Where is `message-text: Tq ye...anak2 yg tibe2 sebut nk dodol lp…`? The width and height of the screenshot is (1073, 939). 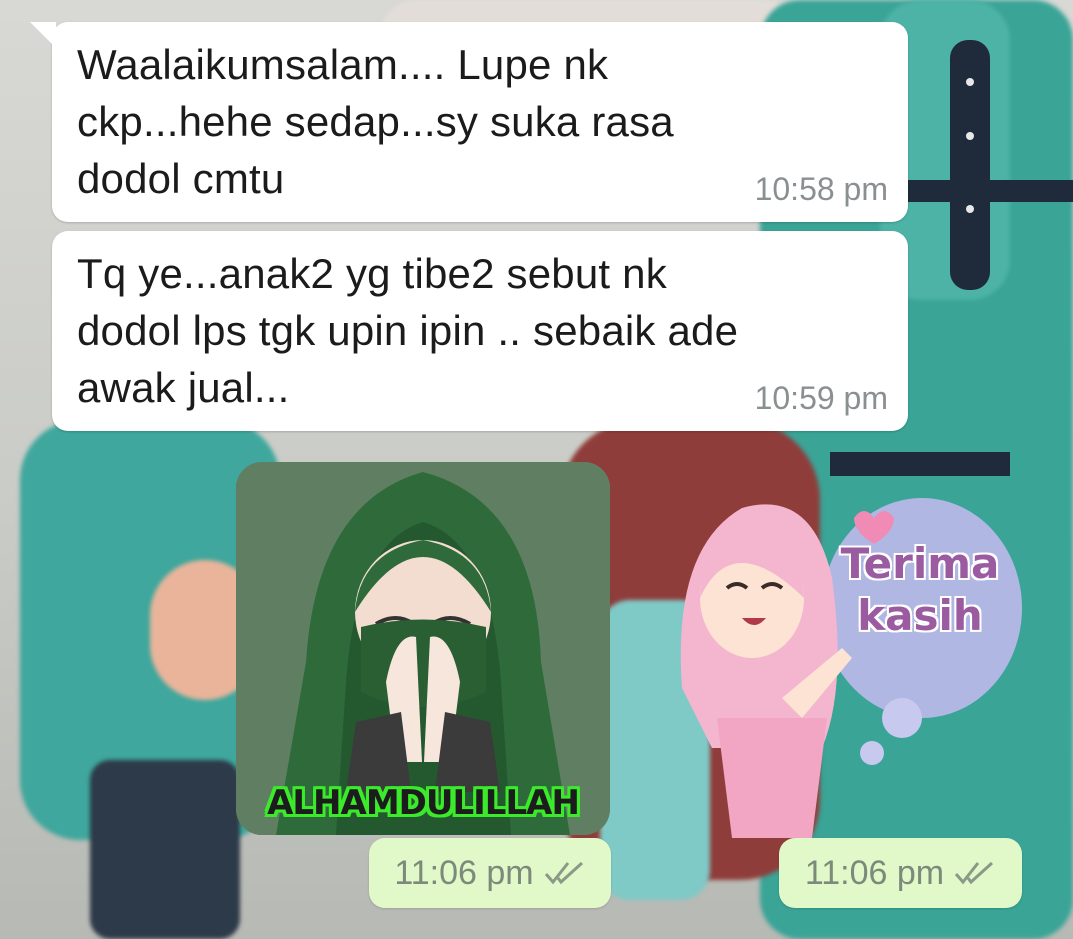
message-text: Tq ye...anak2 yg tibe2 sebut nk dodol lp… is located at coordinates (408, 330).